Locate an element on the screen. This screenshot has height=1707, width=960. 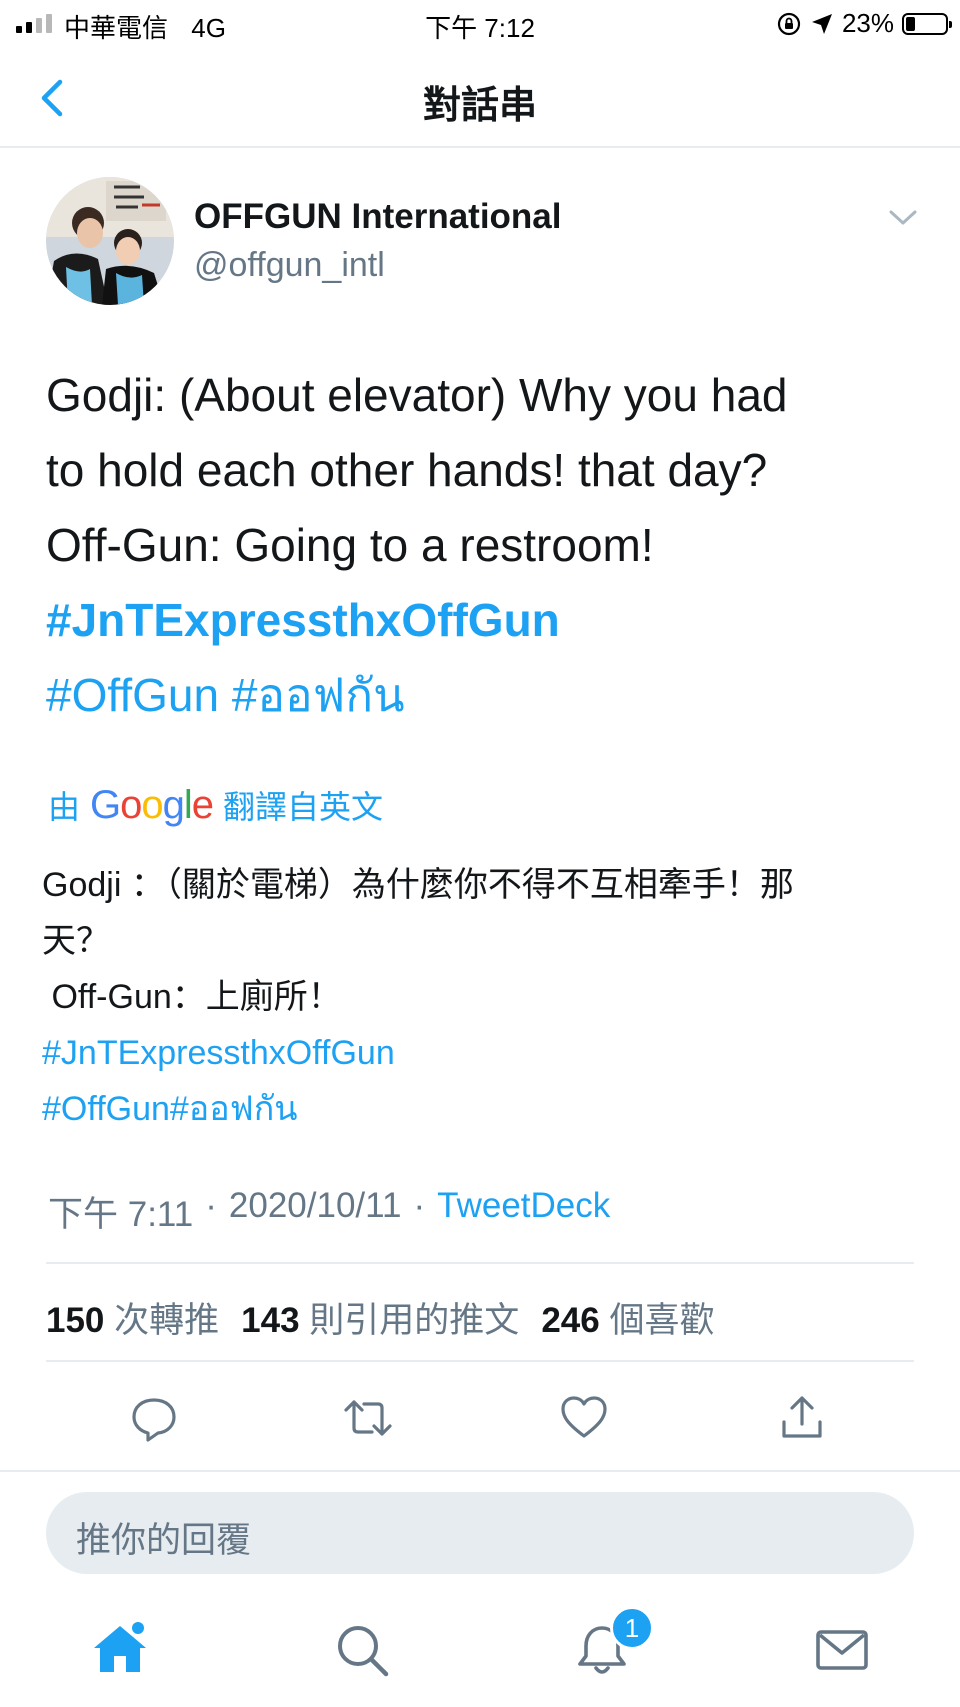
tweet-source-link: TweetDeck is located at coordinates (523, 1211).